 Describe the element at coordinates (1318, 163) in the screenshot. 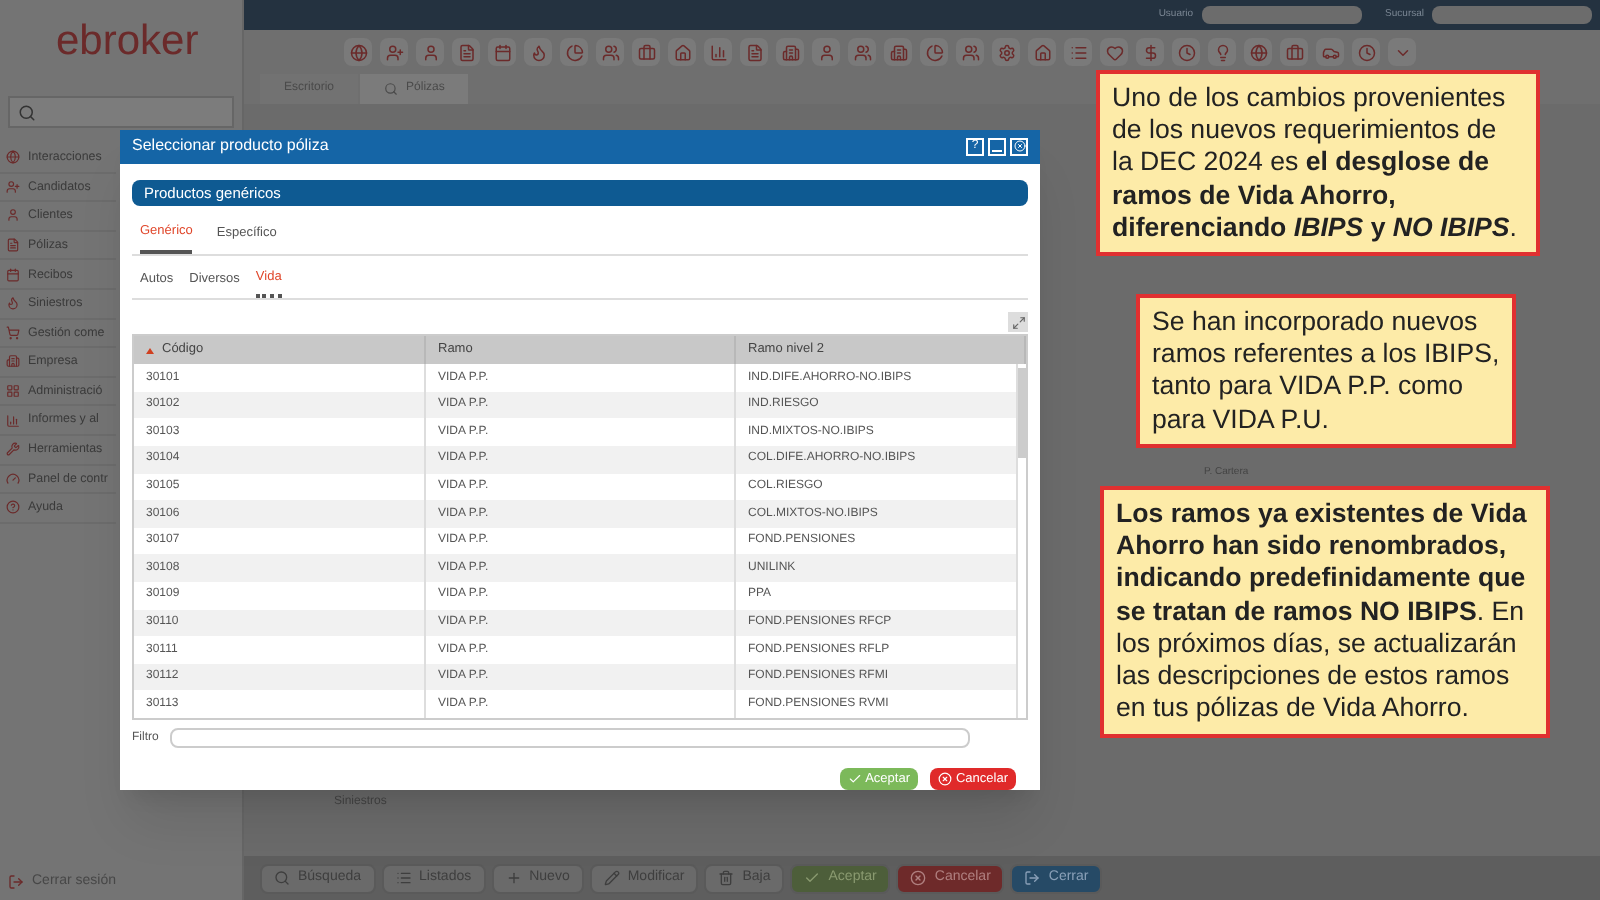

I see `callout-note: Uno de los cambios provenientes de los nuevos requerimientos de la DEC 2024 es el desglose de ramos de Vida Ahorro, diferenciando IBIPS y NO IBIPS.` at that location.